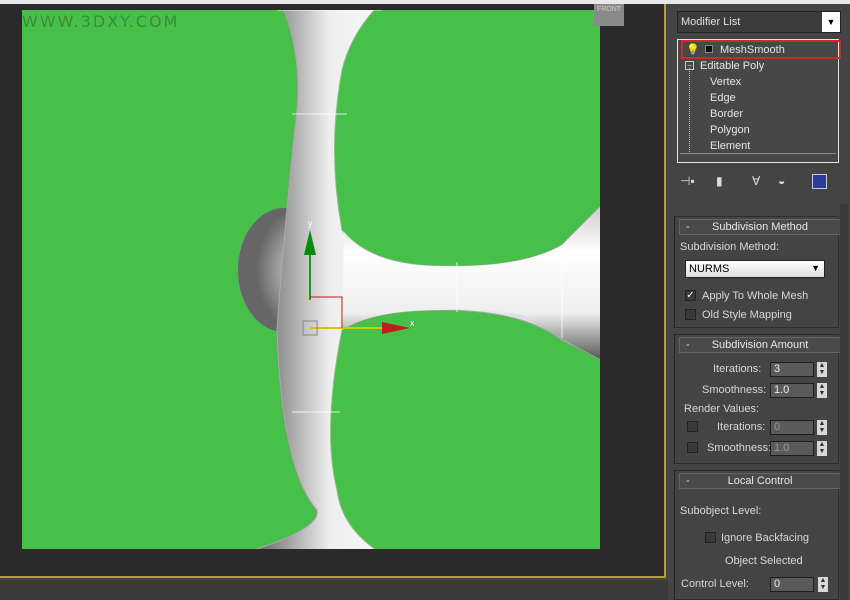  Describe the element at coordinates (730, 247) in the screenshot. I see `method-label: Subdivision Method:` at that location.